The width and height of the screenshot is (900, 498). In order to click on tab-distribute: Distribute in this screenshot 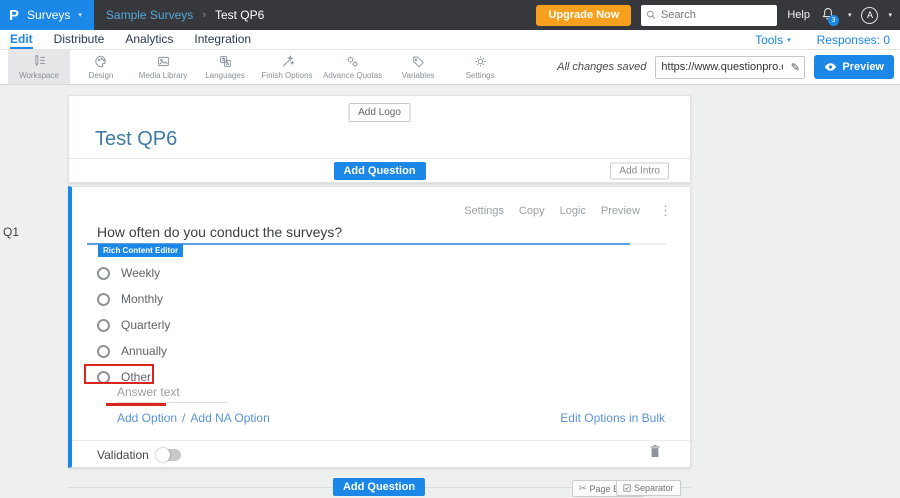, I will do `click(79, 39)`.